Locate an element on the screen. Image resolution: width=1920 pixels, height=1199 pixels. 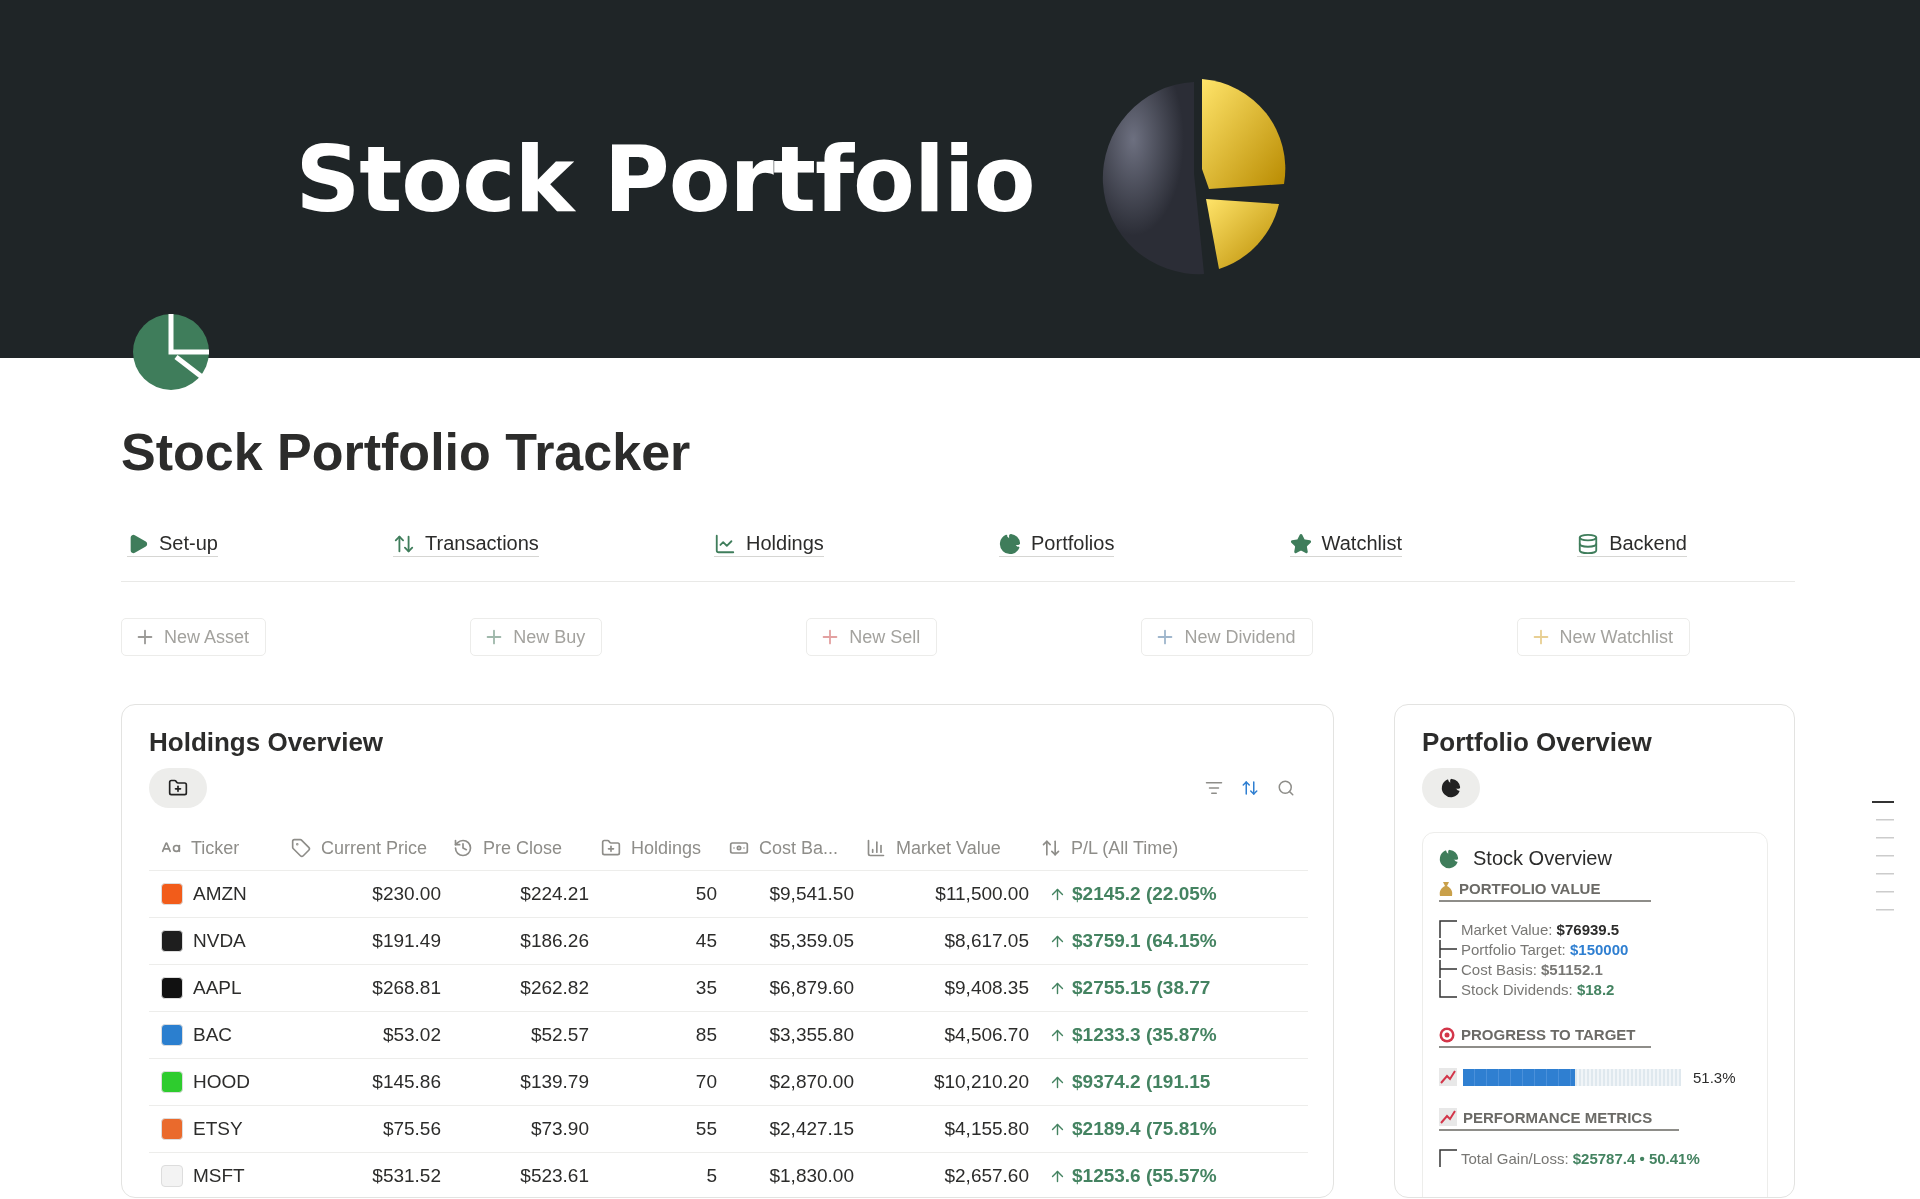
table-cell: $230.00 is located at coordinates (360, 894).